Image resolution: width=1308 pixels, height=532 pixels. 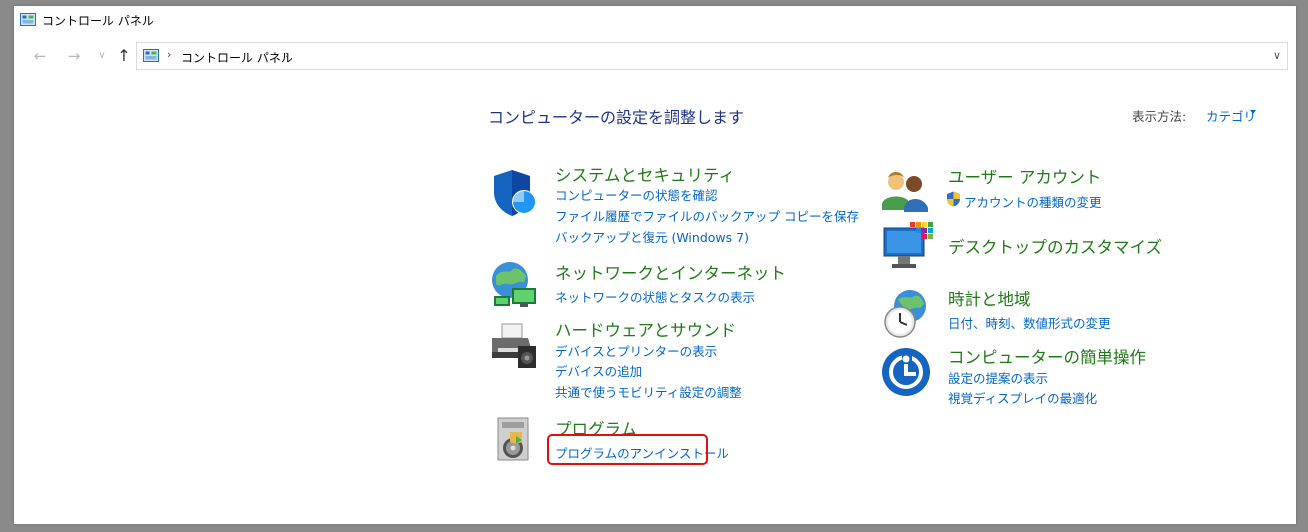 What do you see at coordinates (515, 285) in the screenshot?
I see `network-globe-icon` at bounding box center [515, 285].